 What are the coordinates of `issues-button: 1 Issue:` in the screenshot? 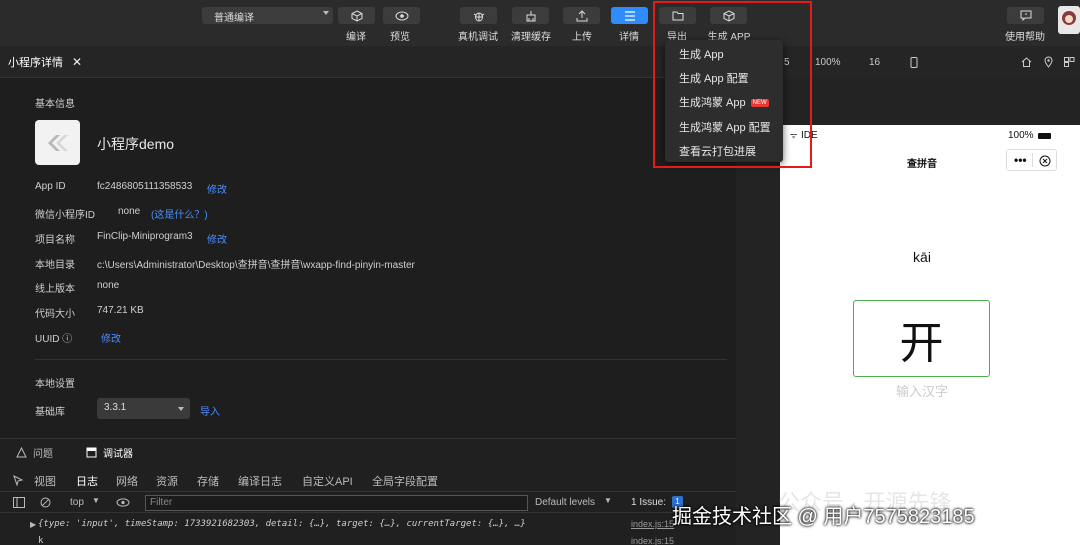 It's located at (648, 502).